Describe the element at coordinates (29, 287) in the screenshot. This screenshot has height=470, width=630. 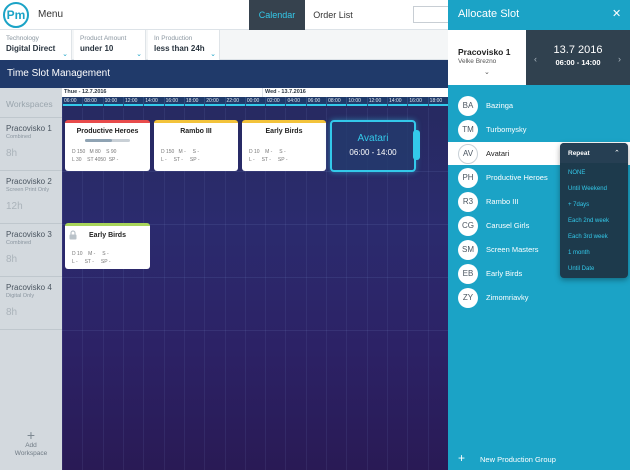
I see `workspace-name: Pracovisko 4` at that location.